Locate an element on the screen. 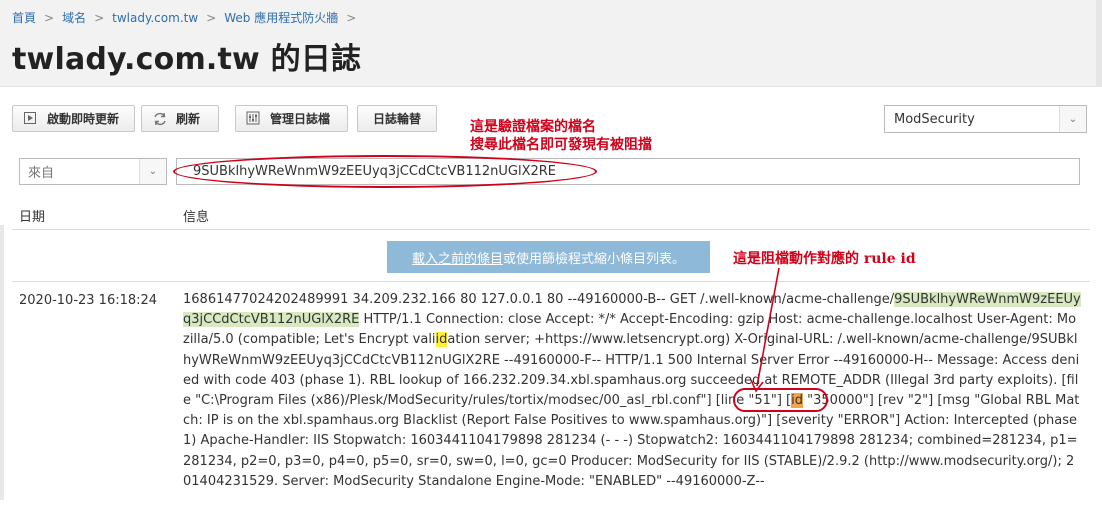 The image size is (1102, 513). rule-id-annotation: 這是阻檔動作對應的 rule id is located at coordinates (824, 259).